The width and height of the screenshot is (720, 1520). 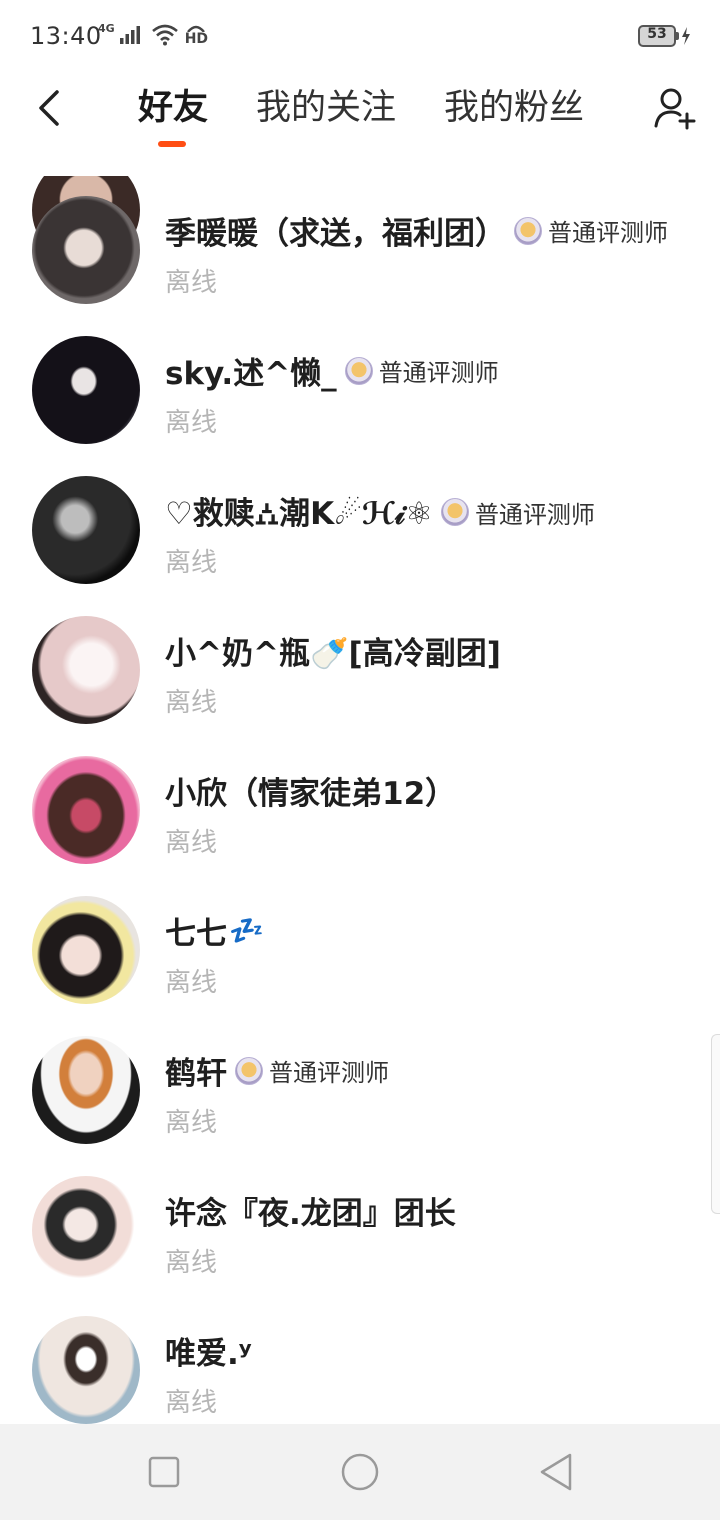 What do you see at coordinates (311, 794) in the screenshot?
I see `friend-name: 小欣（情家徒弟12）` at bounding box center [311, 794].